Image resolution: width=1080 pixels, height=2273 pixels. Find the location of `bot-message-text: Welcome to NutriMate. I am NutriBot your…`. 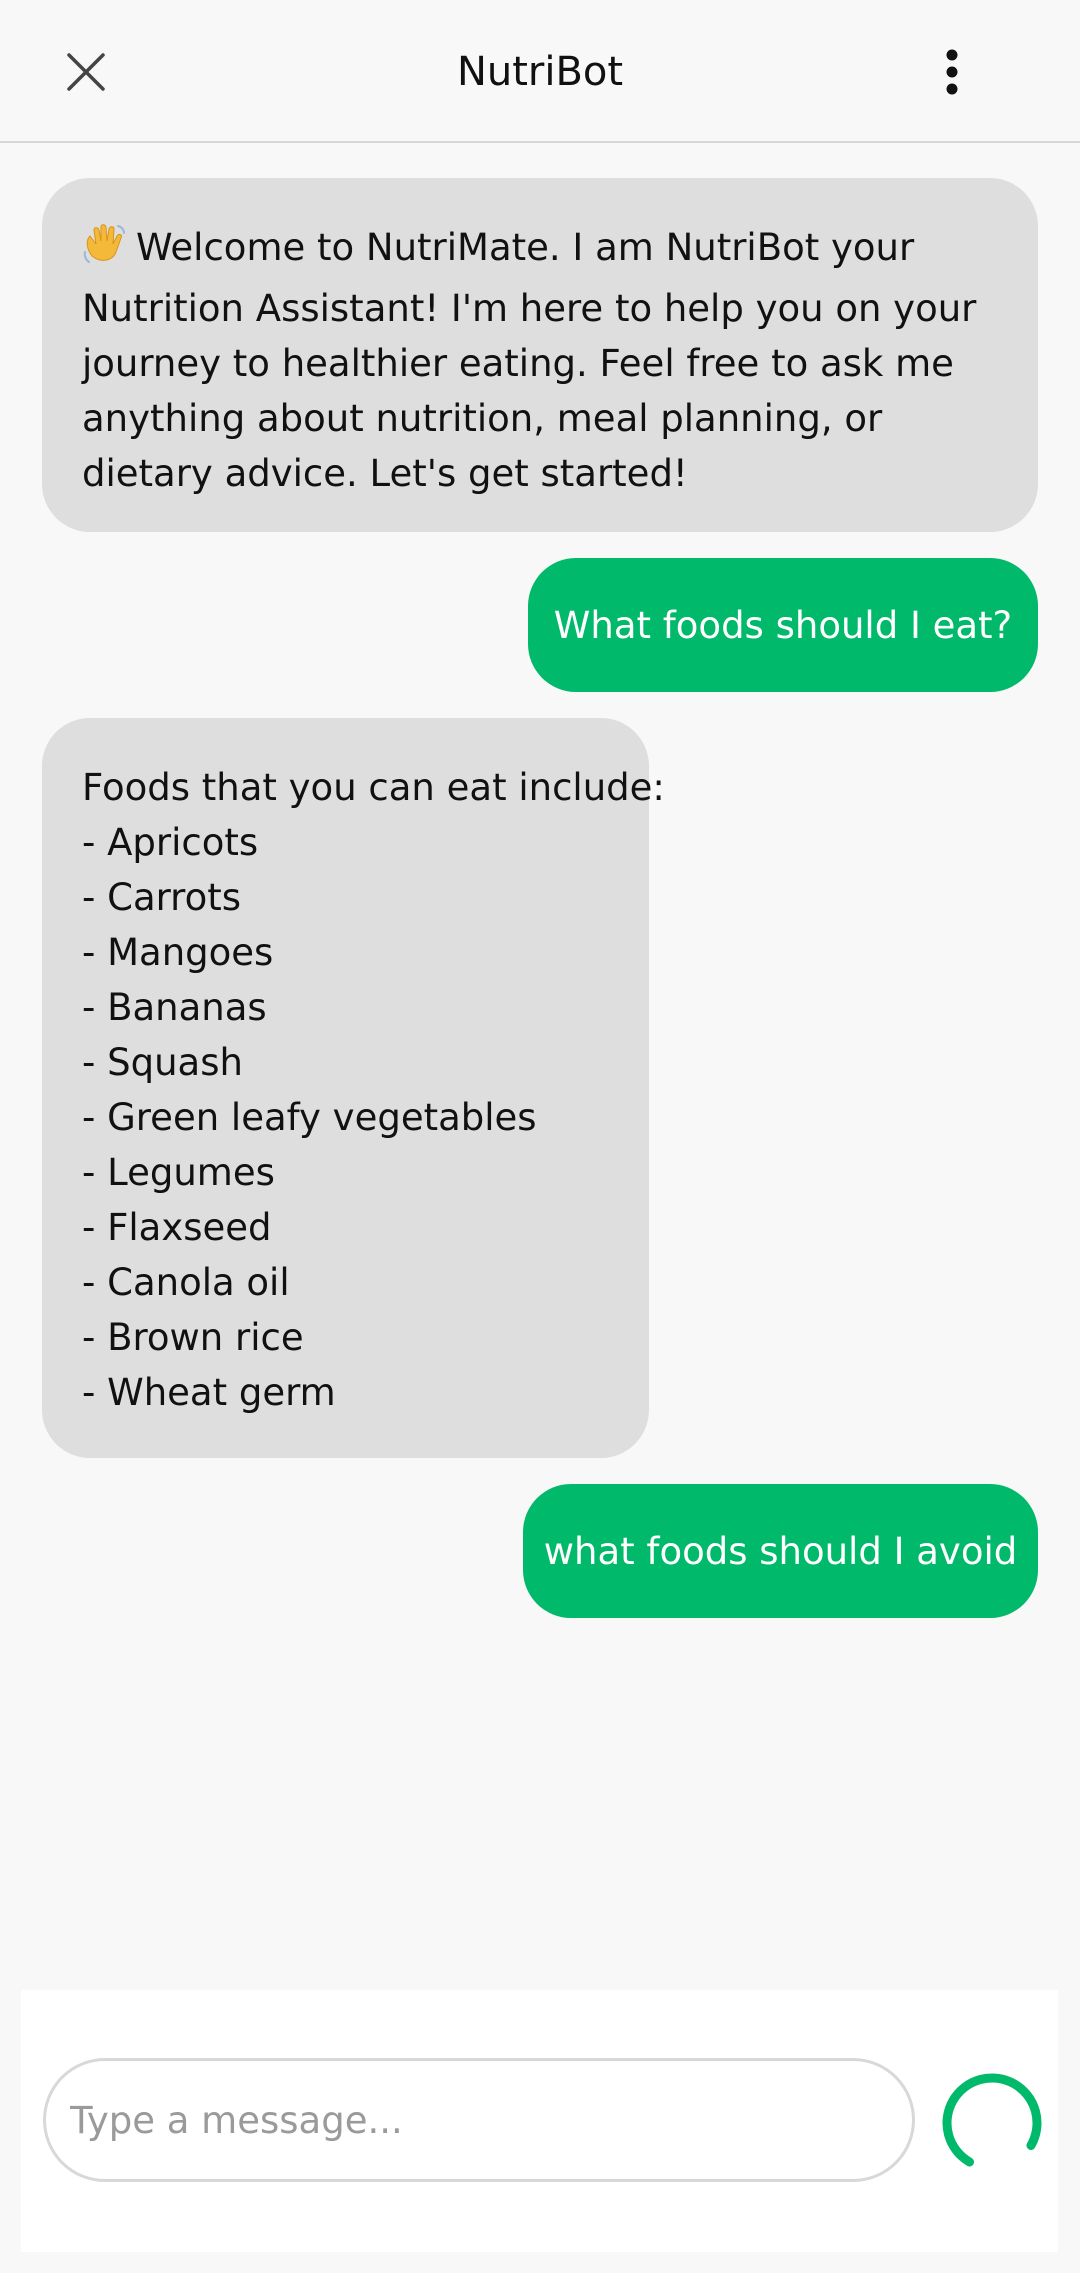

bot-message-text: Welcome to NutriMate. I am NutriBot your… is located at coordinates (529, 360).